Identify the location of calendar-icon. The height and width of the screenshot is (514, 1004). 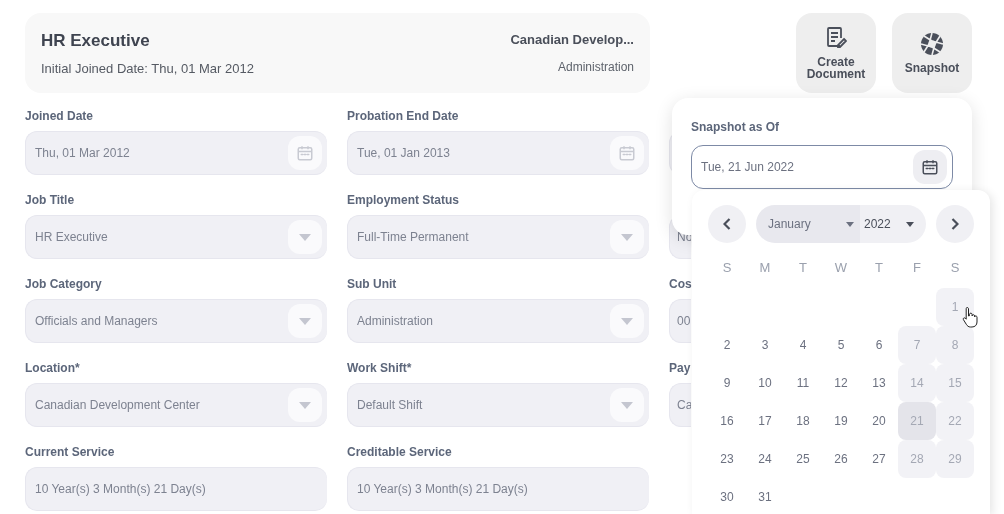
(930, 167).